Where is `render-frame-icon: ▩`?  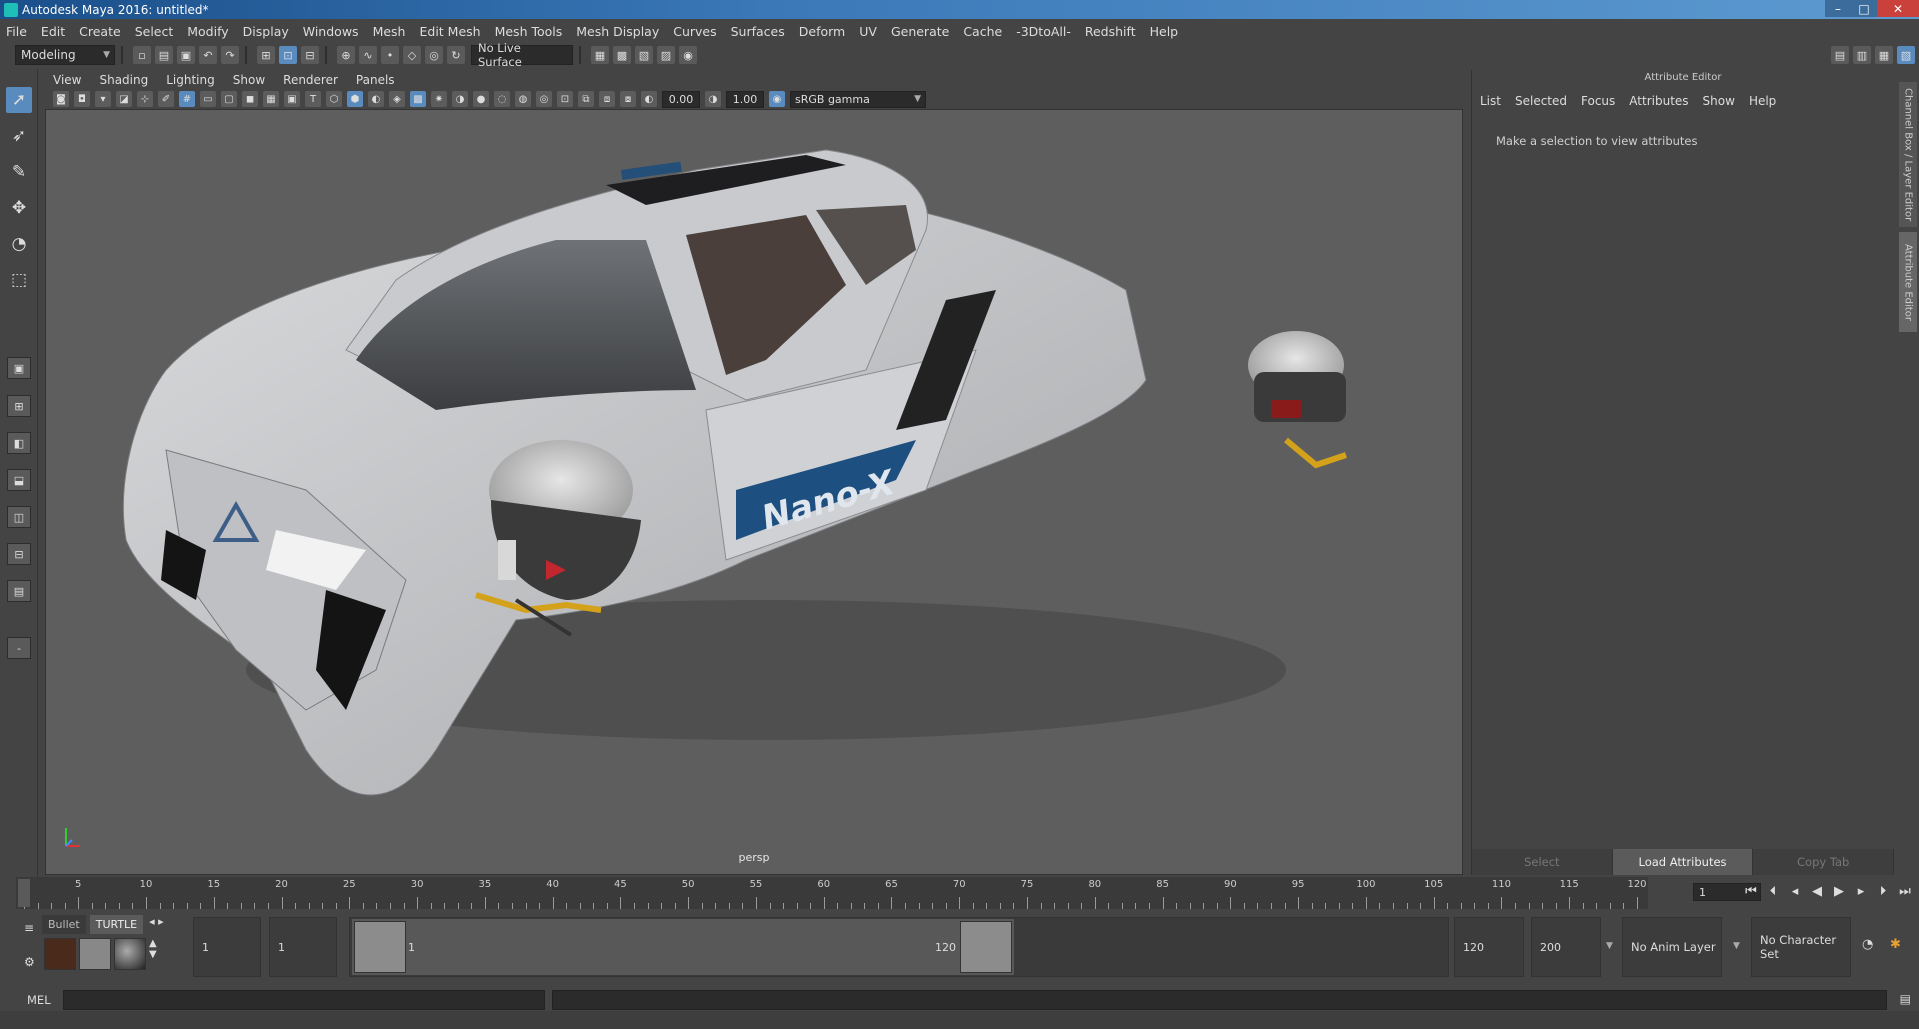
render-frame-icon: ▩ is located at coordinates (622, 55).